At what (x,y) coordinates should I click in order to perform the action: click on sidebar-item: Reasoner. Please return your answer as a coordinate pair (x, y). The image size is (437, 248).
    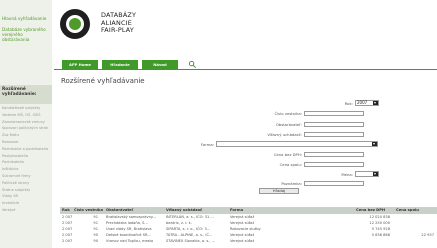
    Looking at the image, I should click on (26, 142).